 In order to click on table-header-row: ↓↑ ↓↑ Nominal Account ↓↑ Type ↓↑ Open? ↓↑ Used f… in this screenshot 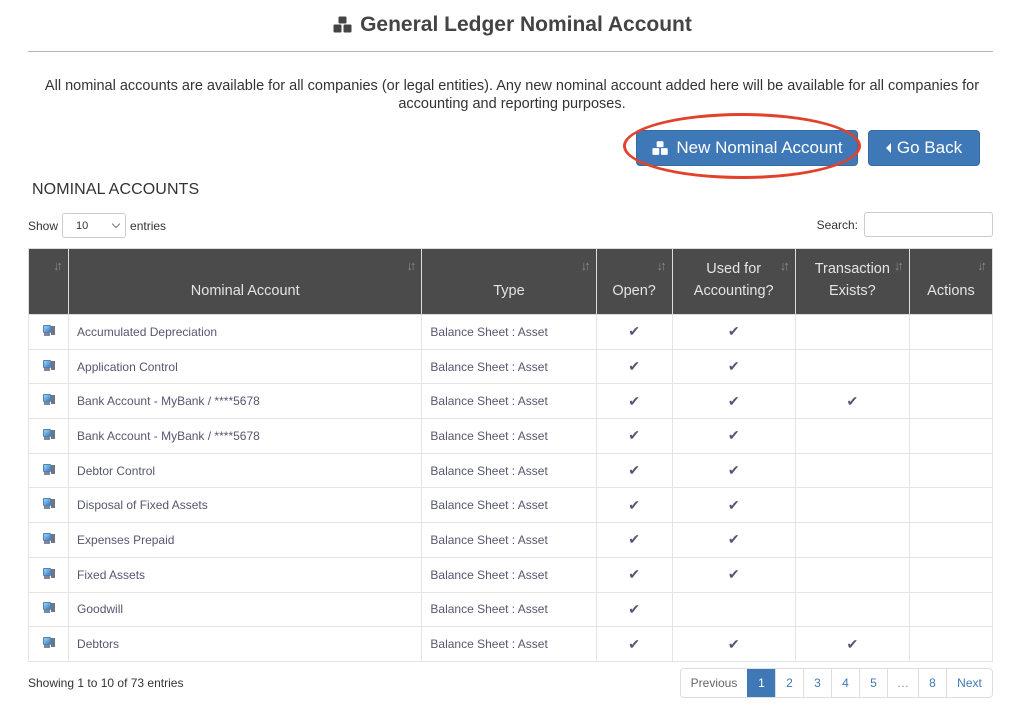, I will do `click(510, 281)`.